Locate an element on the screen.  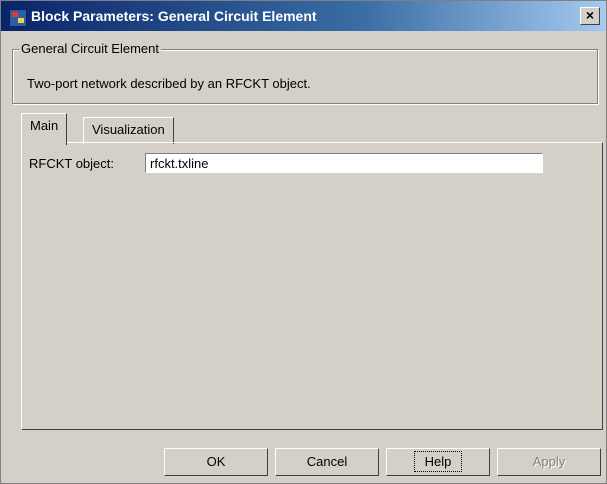
close-icon: × is located at coordinates (590, 16).